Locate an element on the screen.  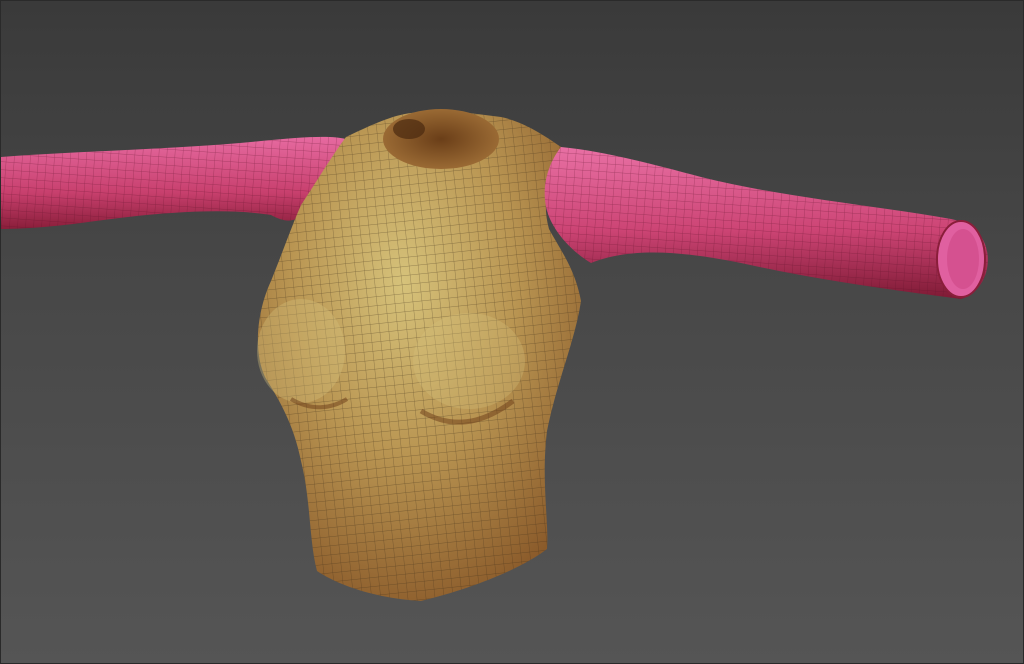
neck-opening is located at coordinates (441, 139).